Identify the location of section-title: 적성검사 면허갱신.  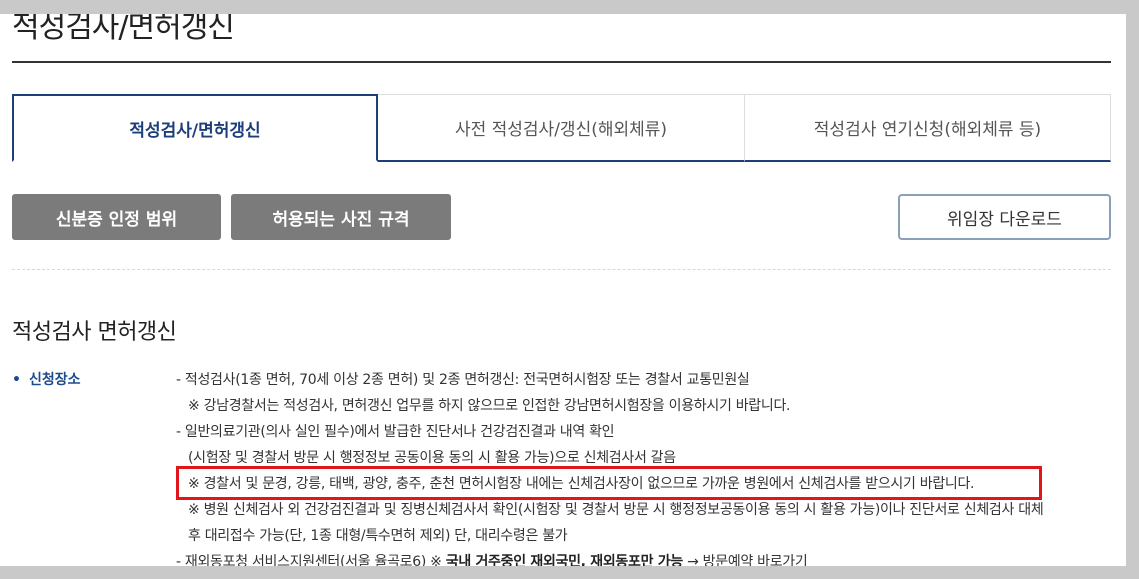
(94, 332).